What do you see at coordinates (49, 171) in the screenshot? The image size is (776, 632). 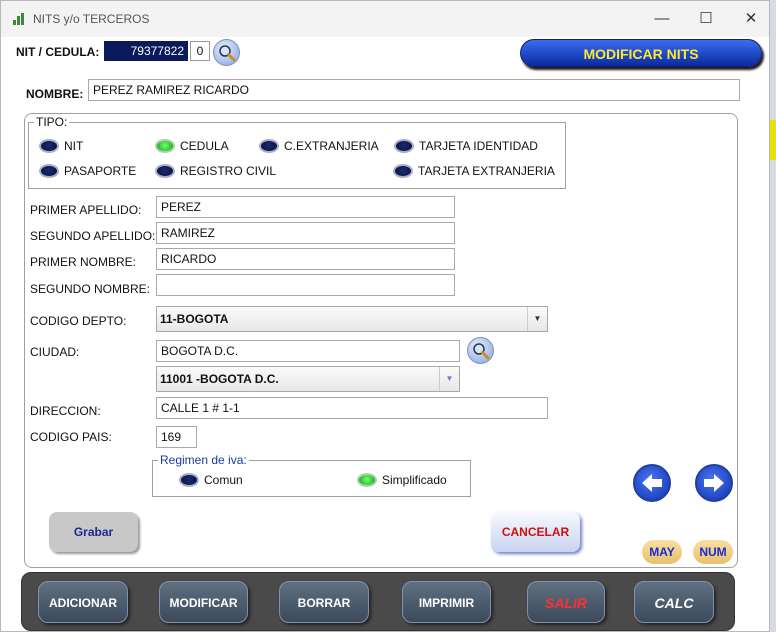 I see `radio-pasaporte` at bounding box center [49, 171].